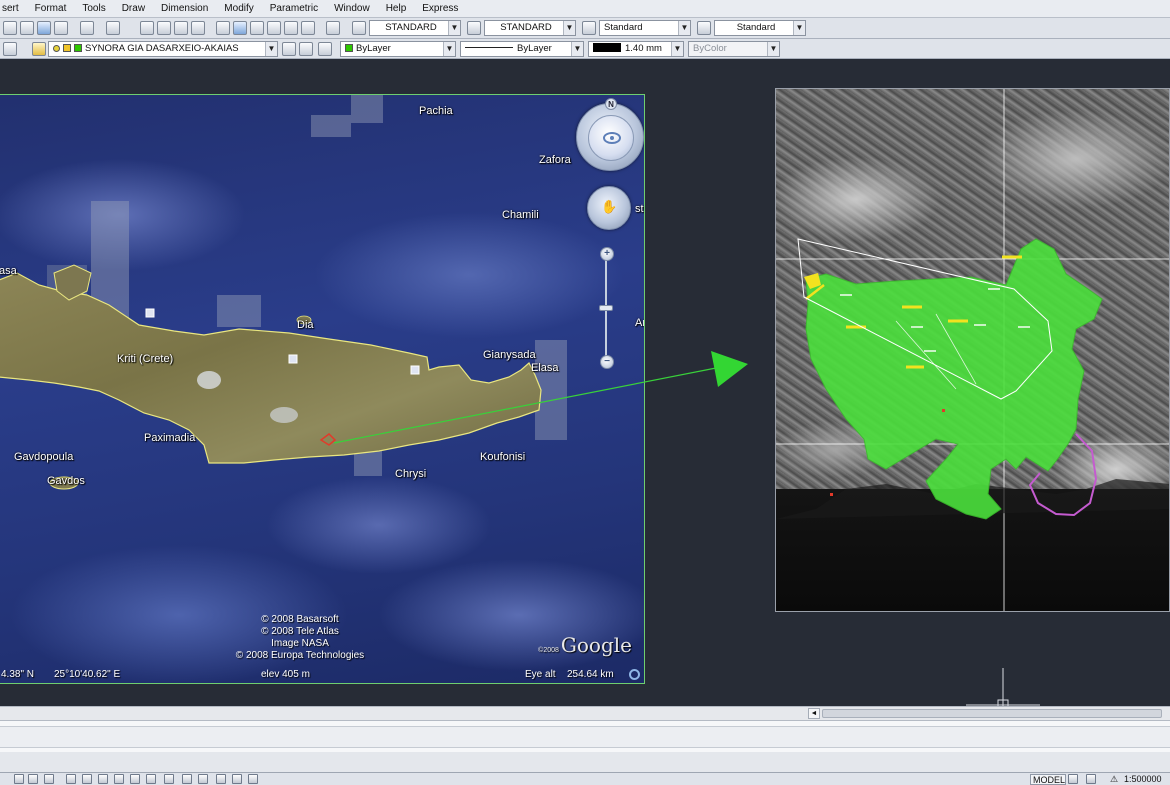 This screenshot has height=785, width=1170. Describe the element at coordinates (51, 8) in the screenshot. I see `menu-format: Format` at that location.